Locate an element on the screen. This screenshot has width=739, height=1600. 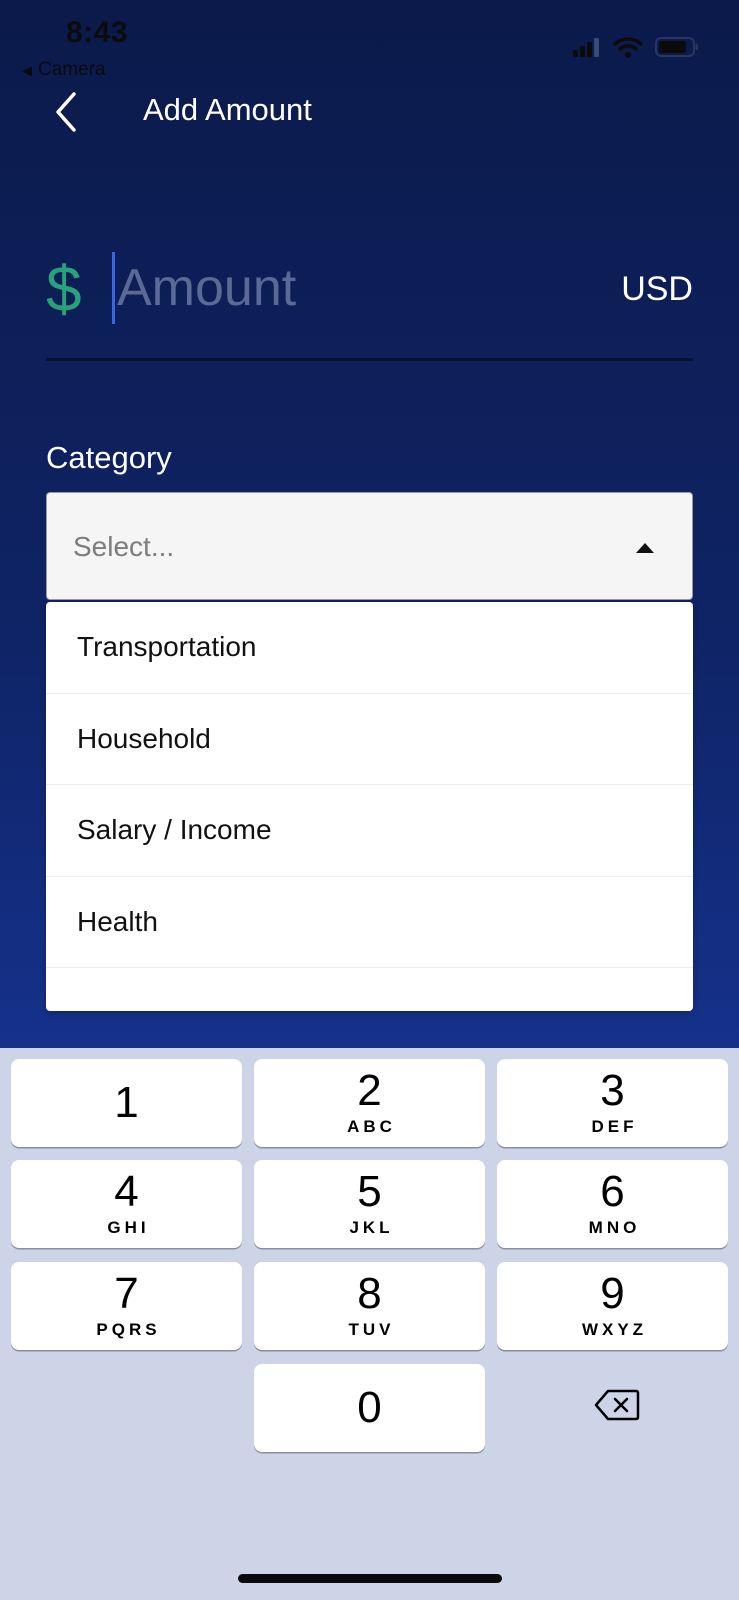
key-1: 1 is located at coordinates (126, 1103).